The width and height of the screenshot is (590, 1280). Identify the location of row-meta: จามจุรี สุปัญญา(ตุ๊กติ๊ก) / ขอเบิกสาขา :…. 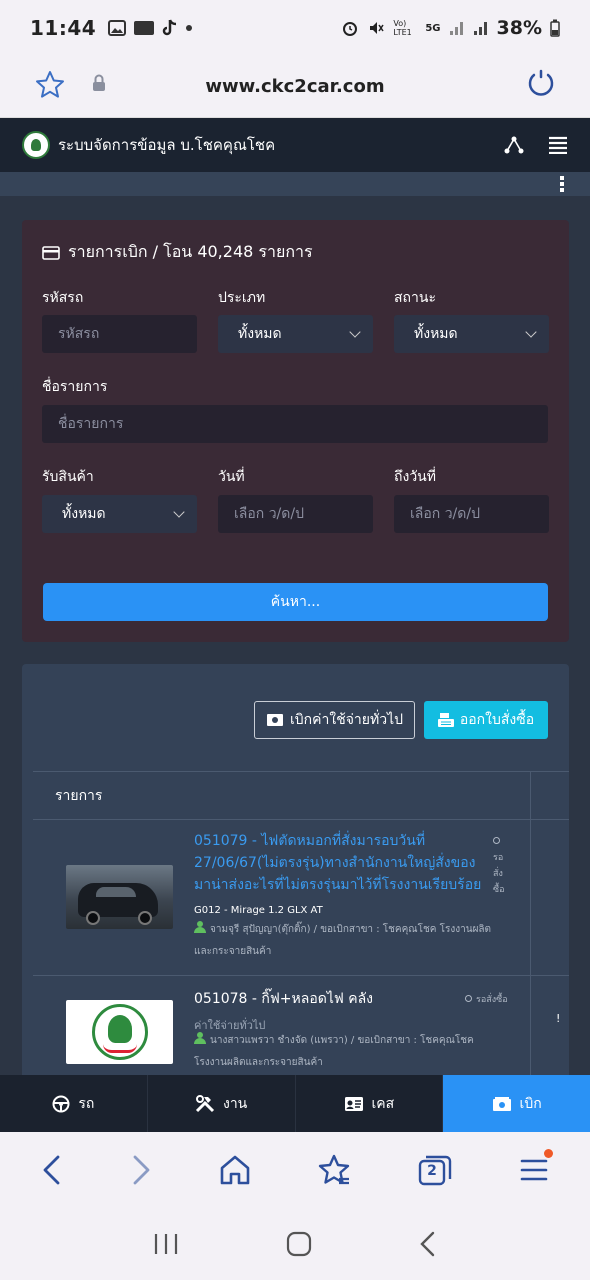
(344, 941).